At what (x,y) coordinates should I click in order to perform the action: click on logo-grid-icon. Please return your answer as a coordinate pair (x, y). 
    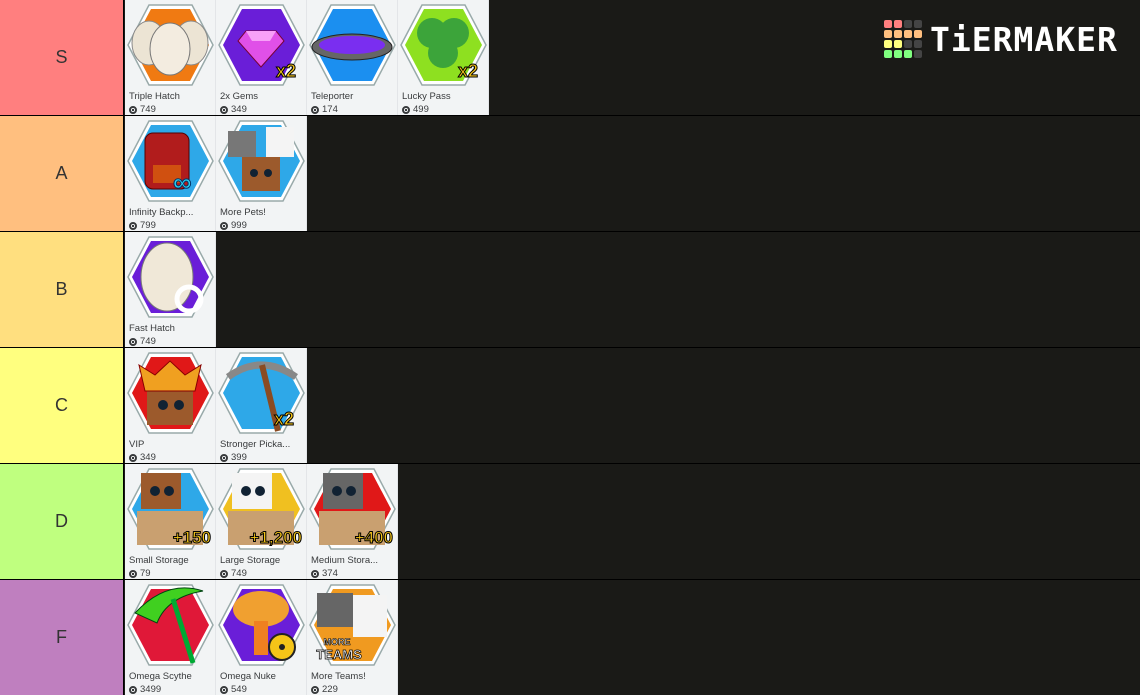
    Looking at the image, I should click on (903, 39).